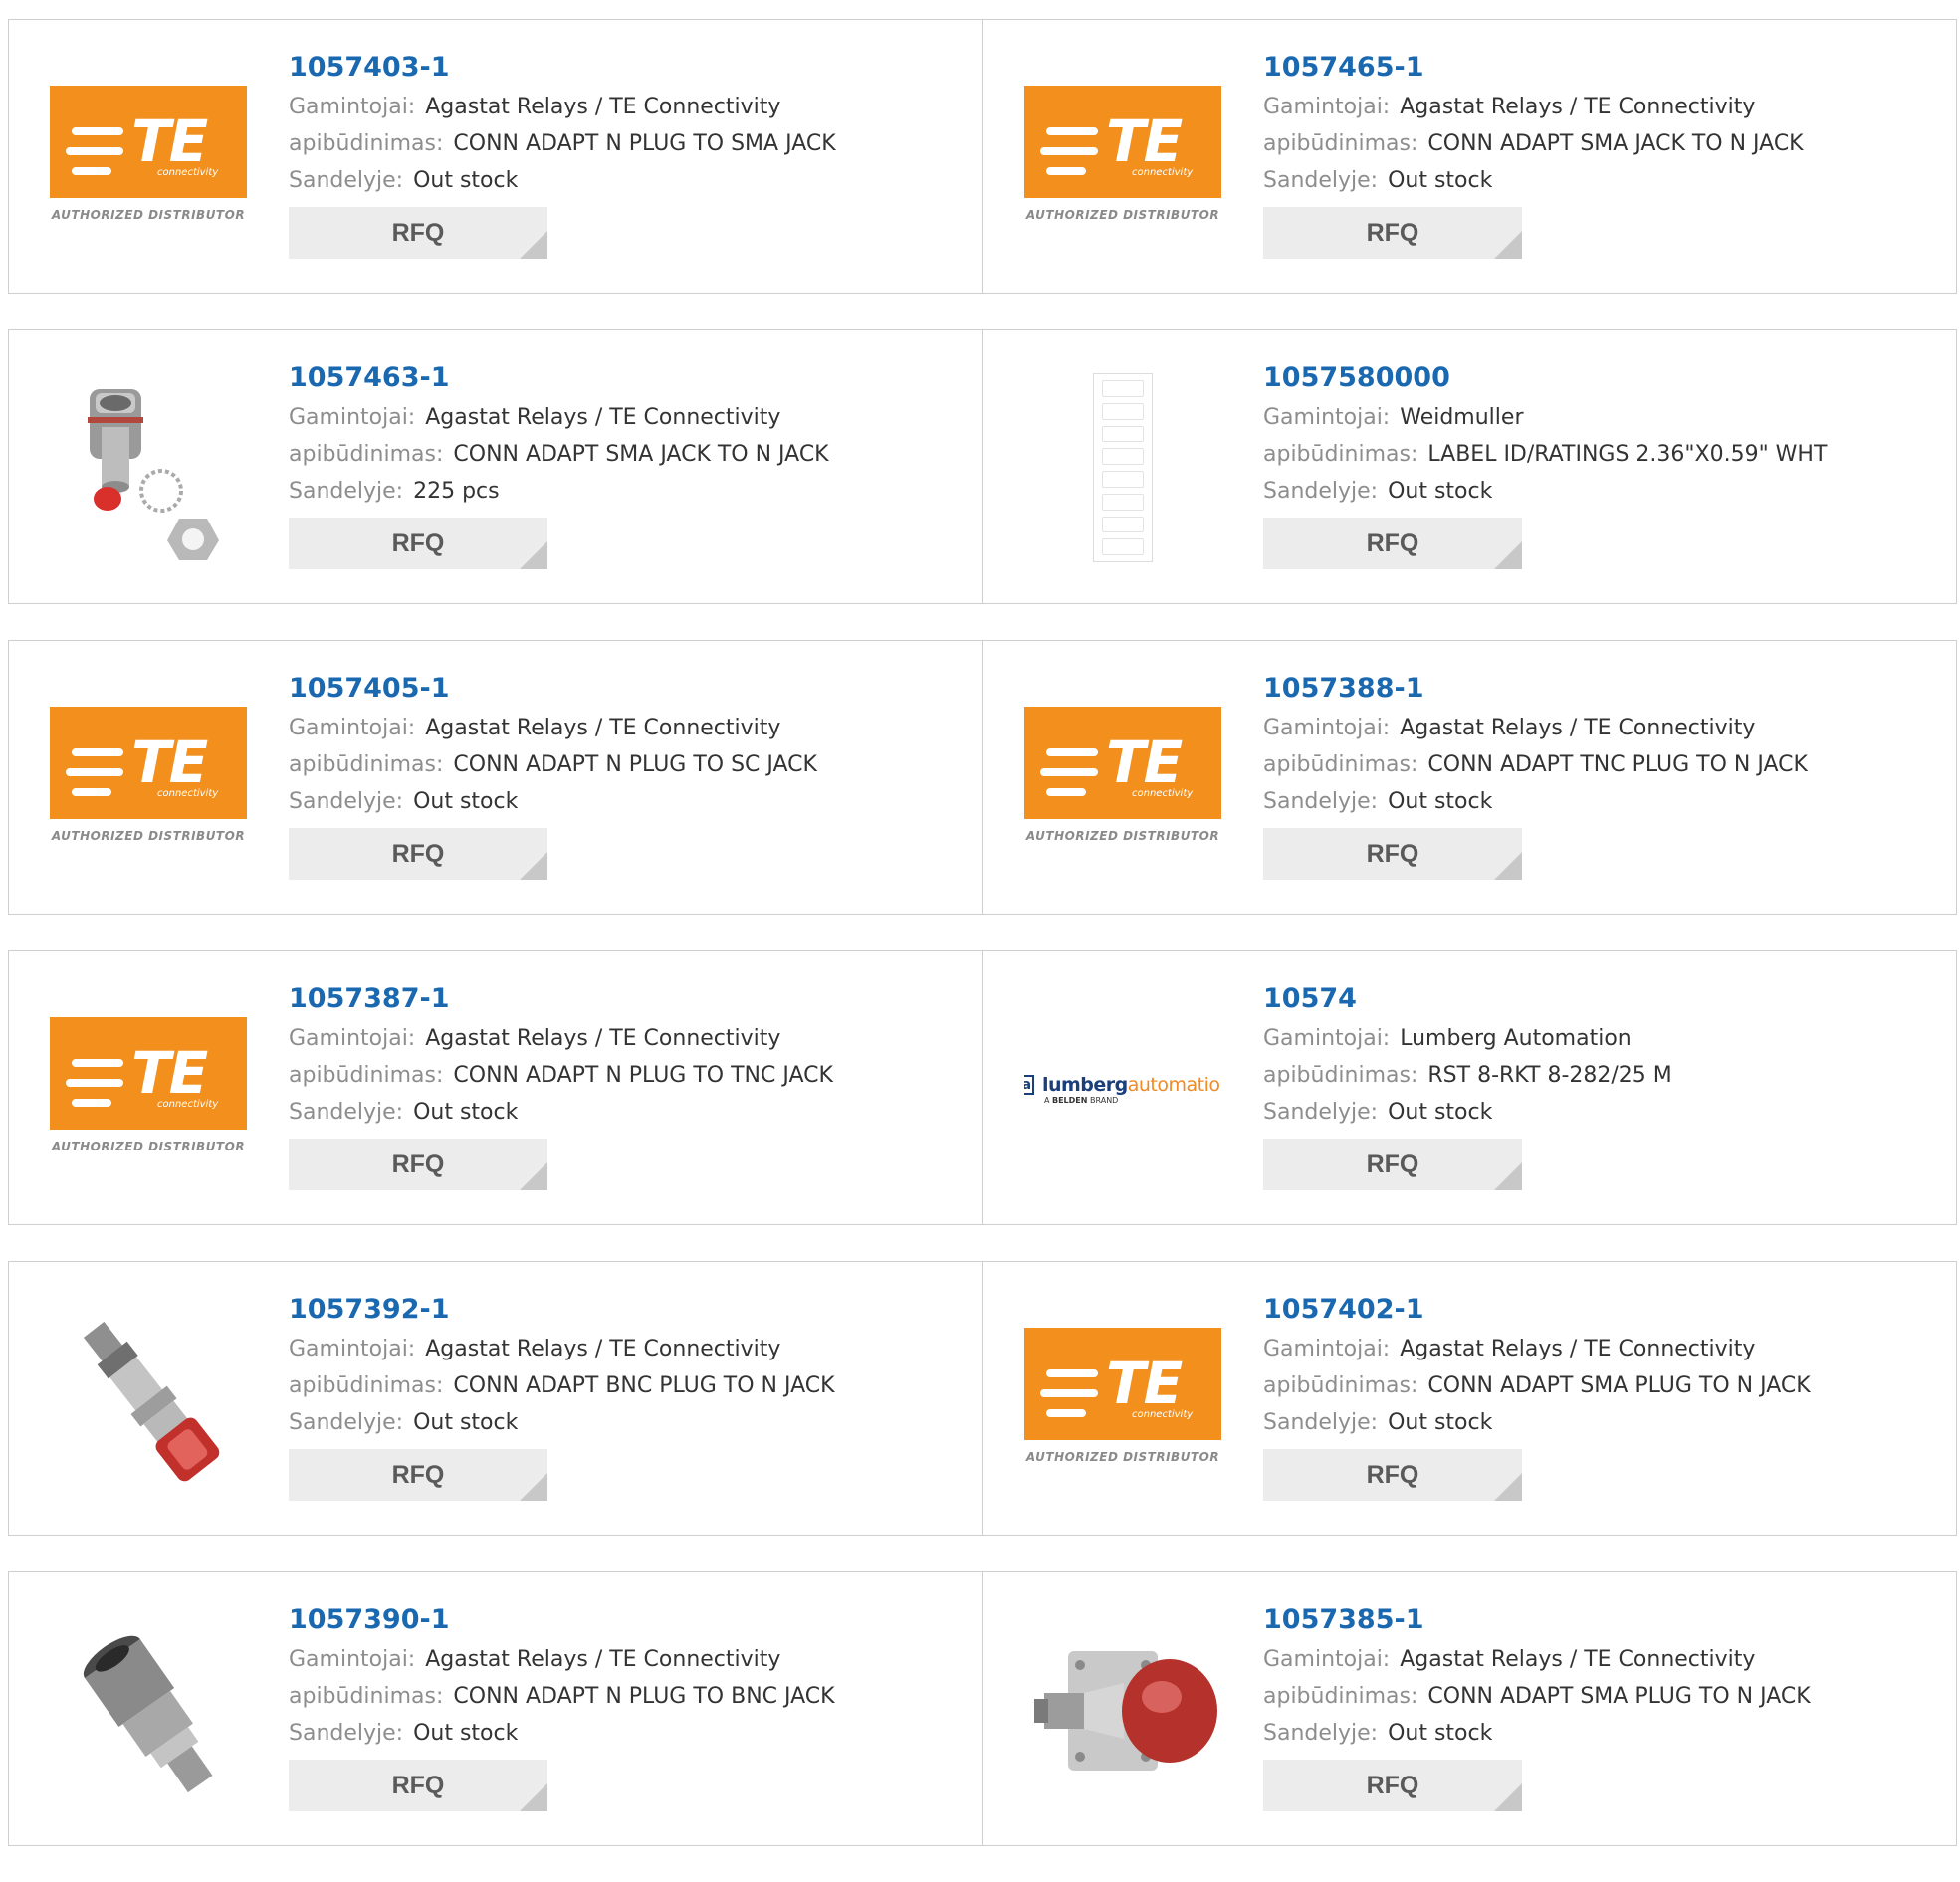 This screenshot has width=1960, height=1882. I want to click on description-value: CONN ADAPT SMA JACK TO N JACK, so click(1615, 143).